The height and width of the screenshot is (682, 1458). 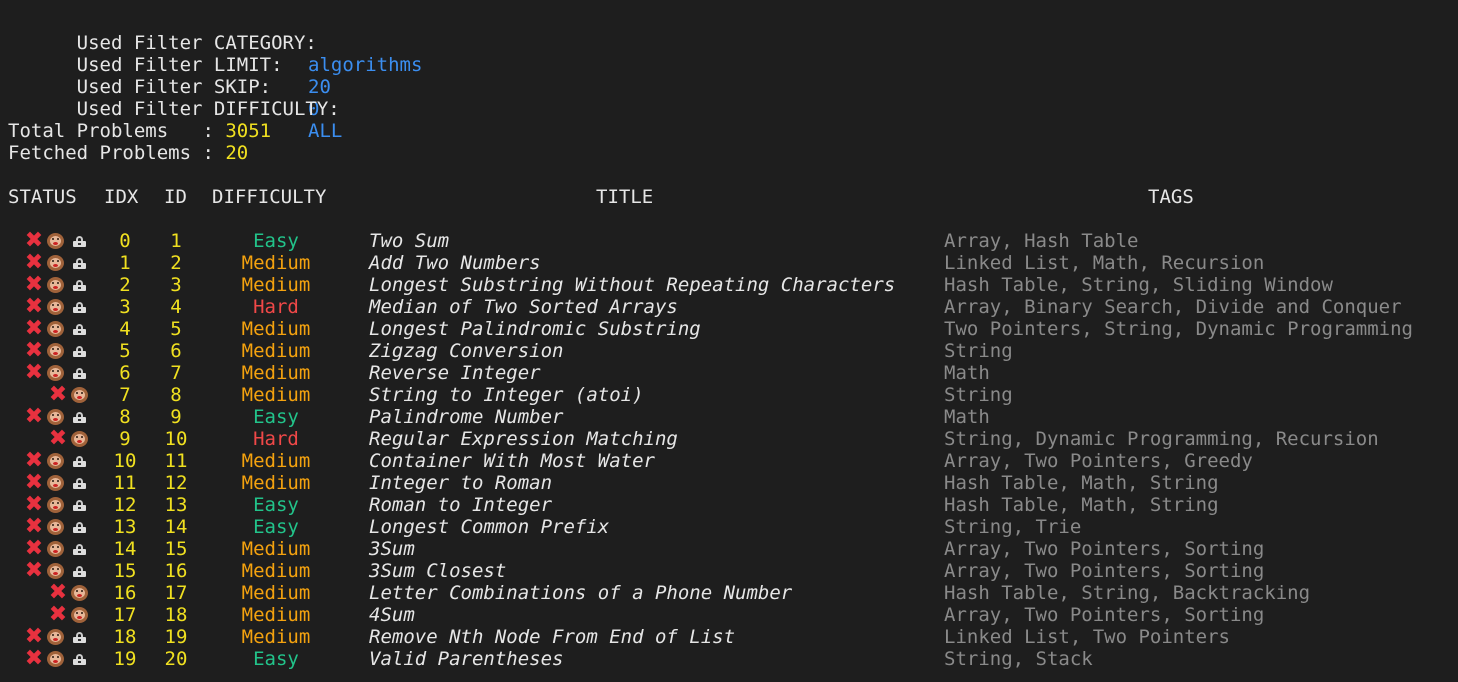 What do you see at coordinates (1013, 527) in the screenshot?
I see `row-tags: String, Trie` at bounding box center [1013, 527].